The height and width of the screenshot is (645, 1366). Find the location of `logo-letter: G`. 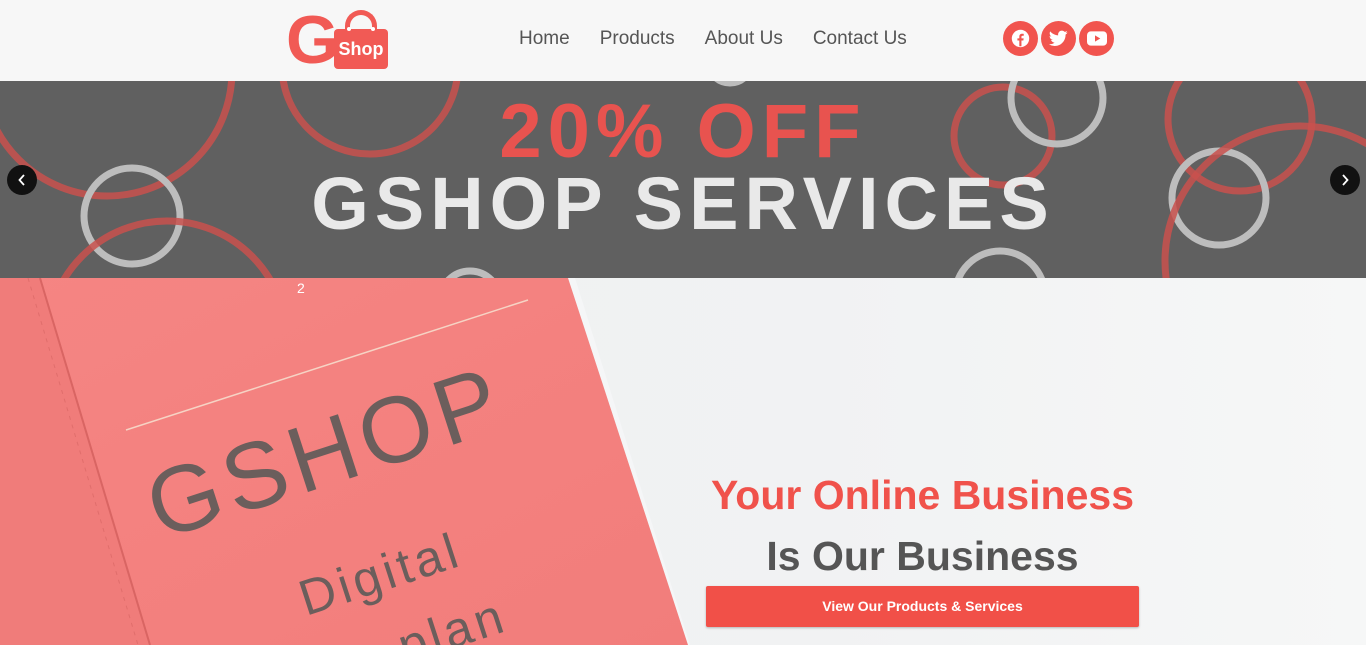

logo-letter: G is located at coordinates (312, 40).